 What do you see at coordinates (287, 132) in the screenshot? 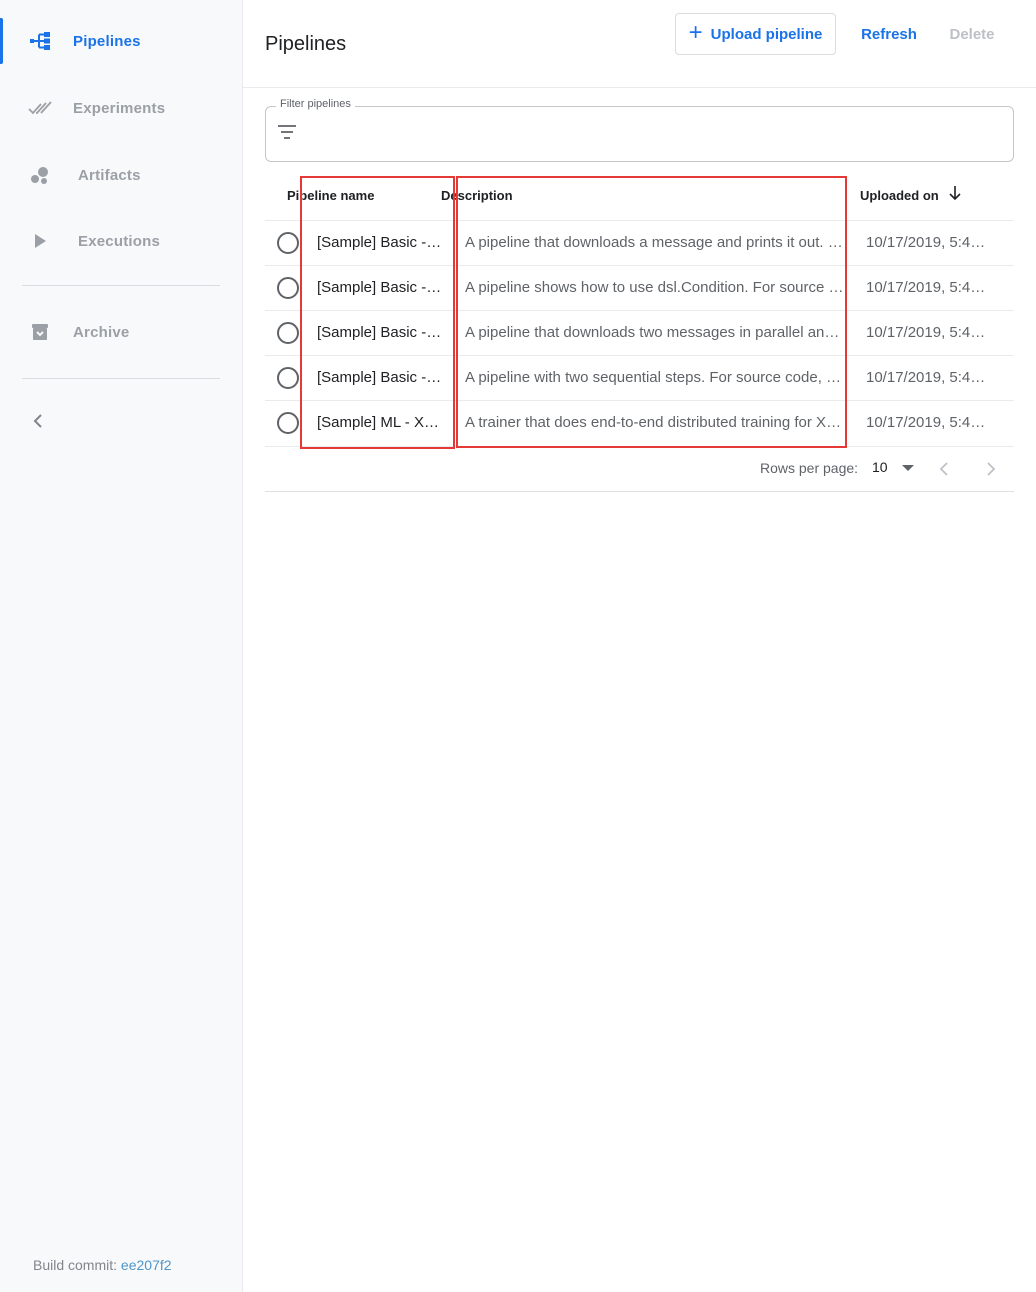
I see `filter-icon` at bounding box center [287, 132].